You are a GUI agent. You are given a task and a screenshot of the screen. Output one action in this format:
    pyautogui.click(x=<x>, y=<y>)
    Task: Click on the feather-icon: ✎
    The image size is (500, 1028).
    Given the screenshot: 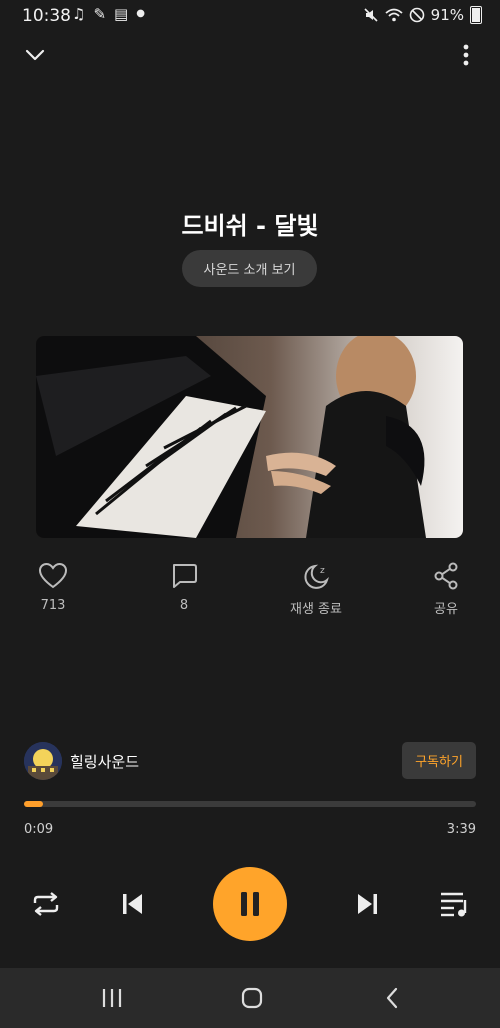 What is the action you would take?
    pyautogui.click(x=100, y=14)
    